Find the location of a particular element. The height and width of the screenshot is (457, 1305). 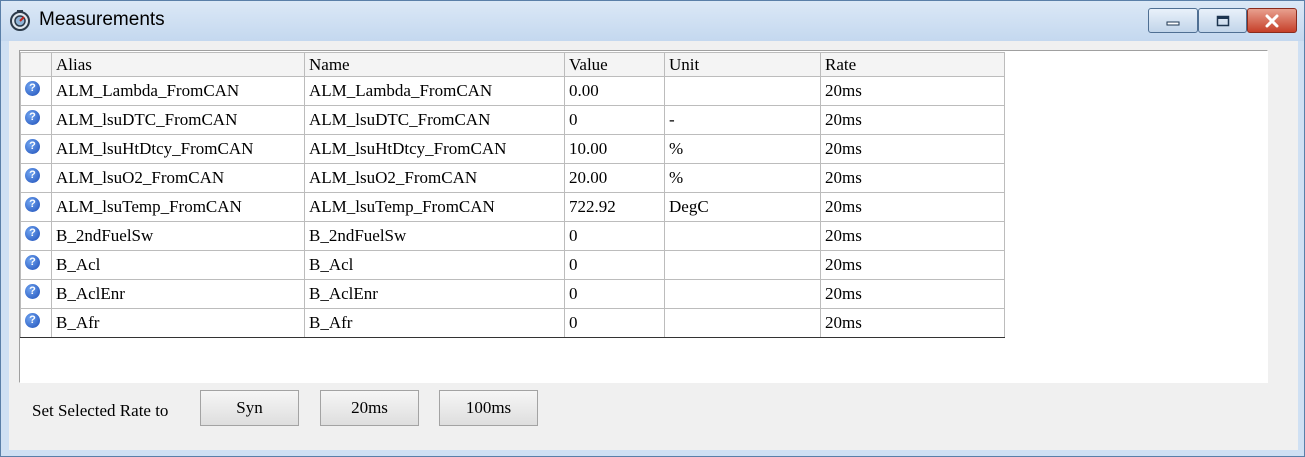

alias-cell: ALM_lsuHtDtcy_FromCAN is located at coordinates (178, 149).